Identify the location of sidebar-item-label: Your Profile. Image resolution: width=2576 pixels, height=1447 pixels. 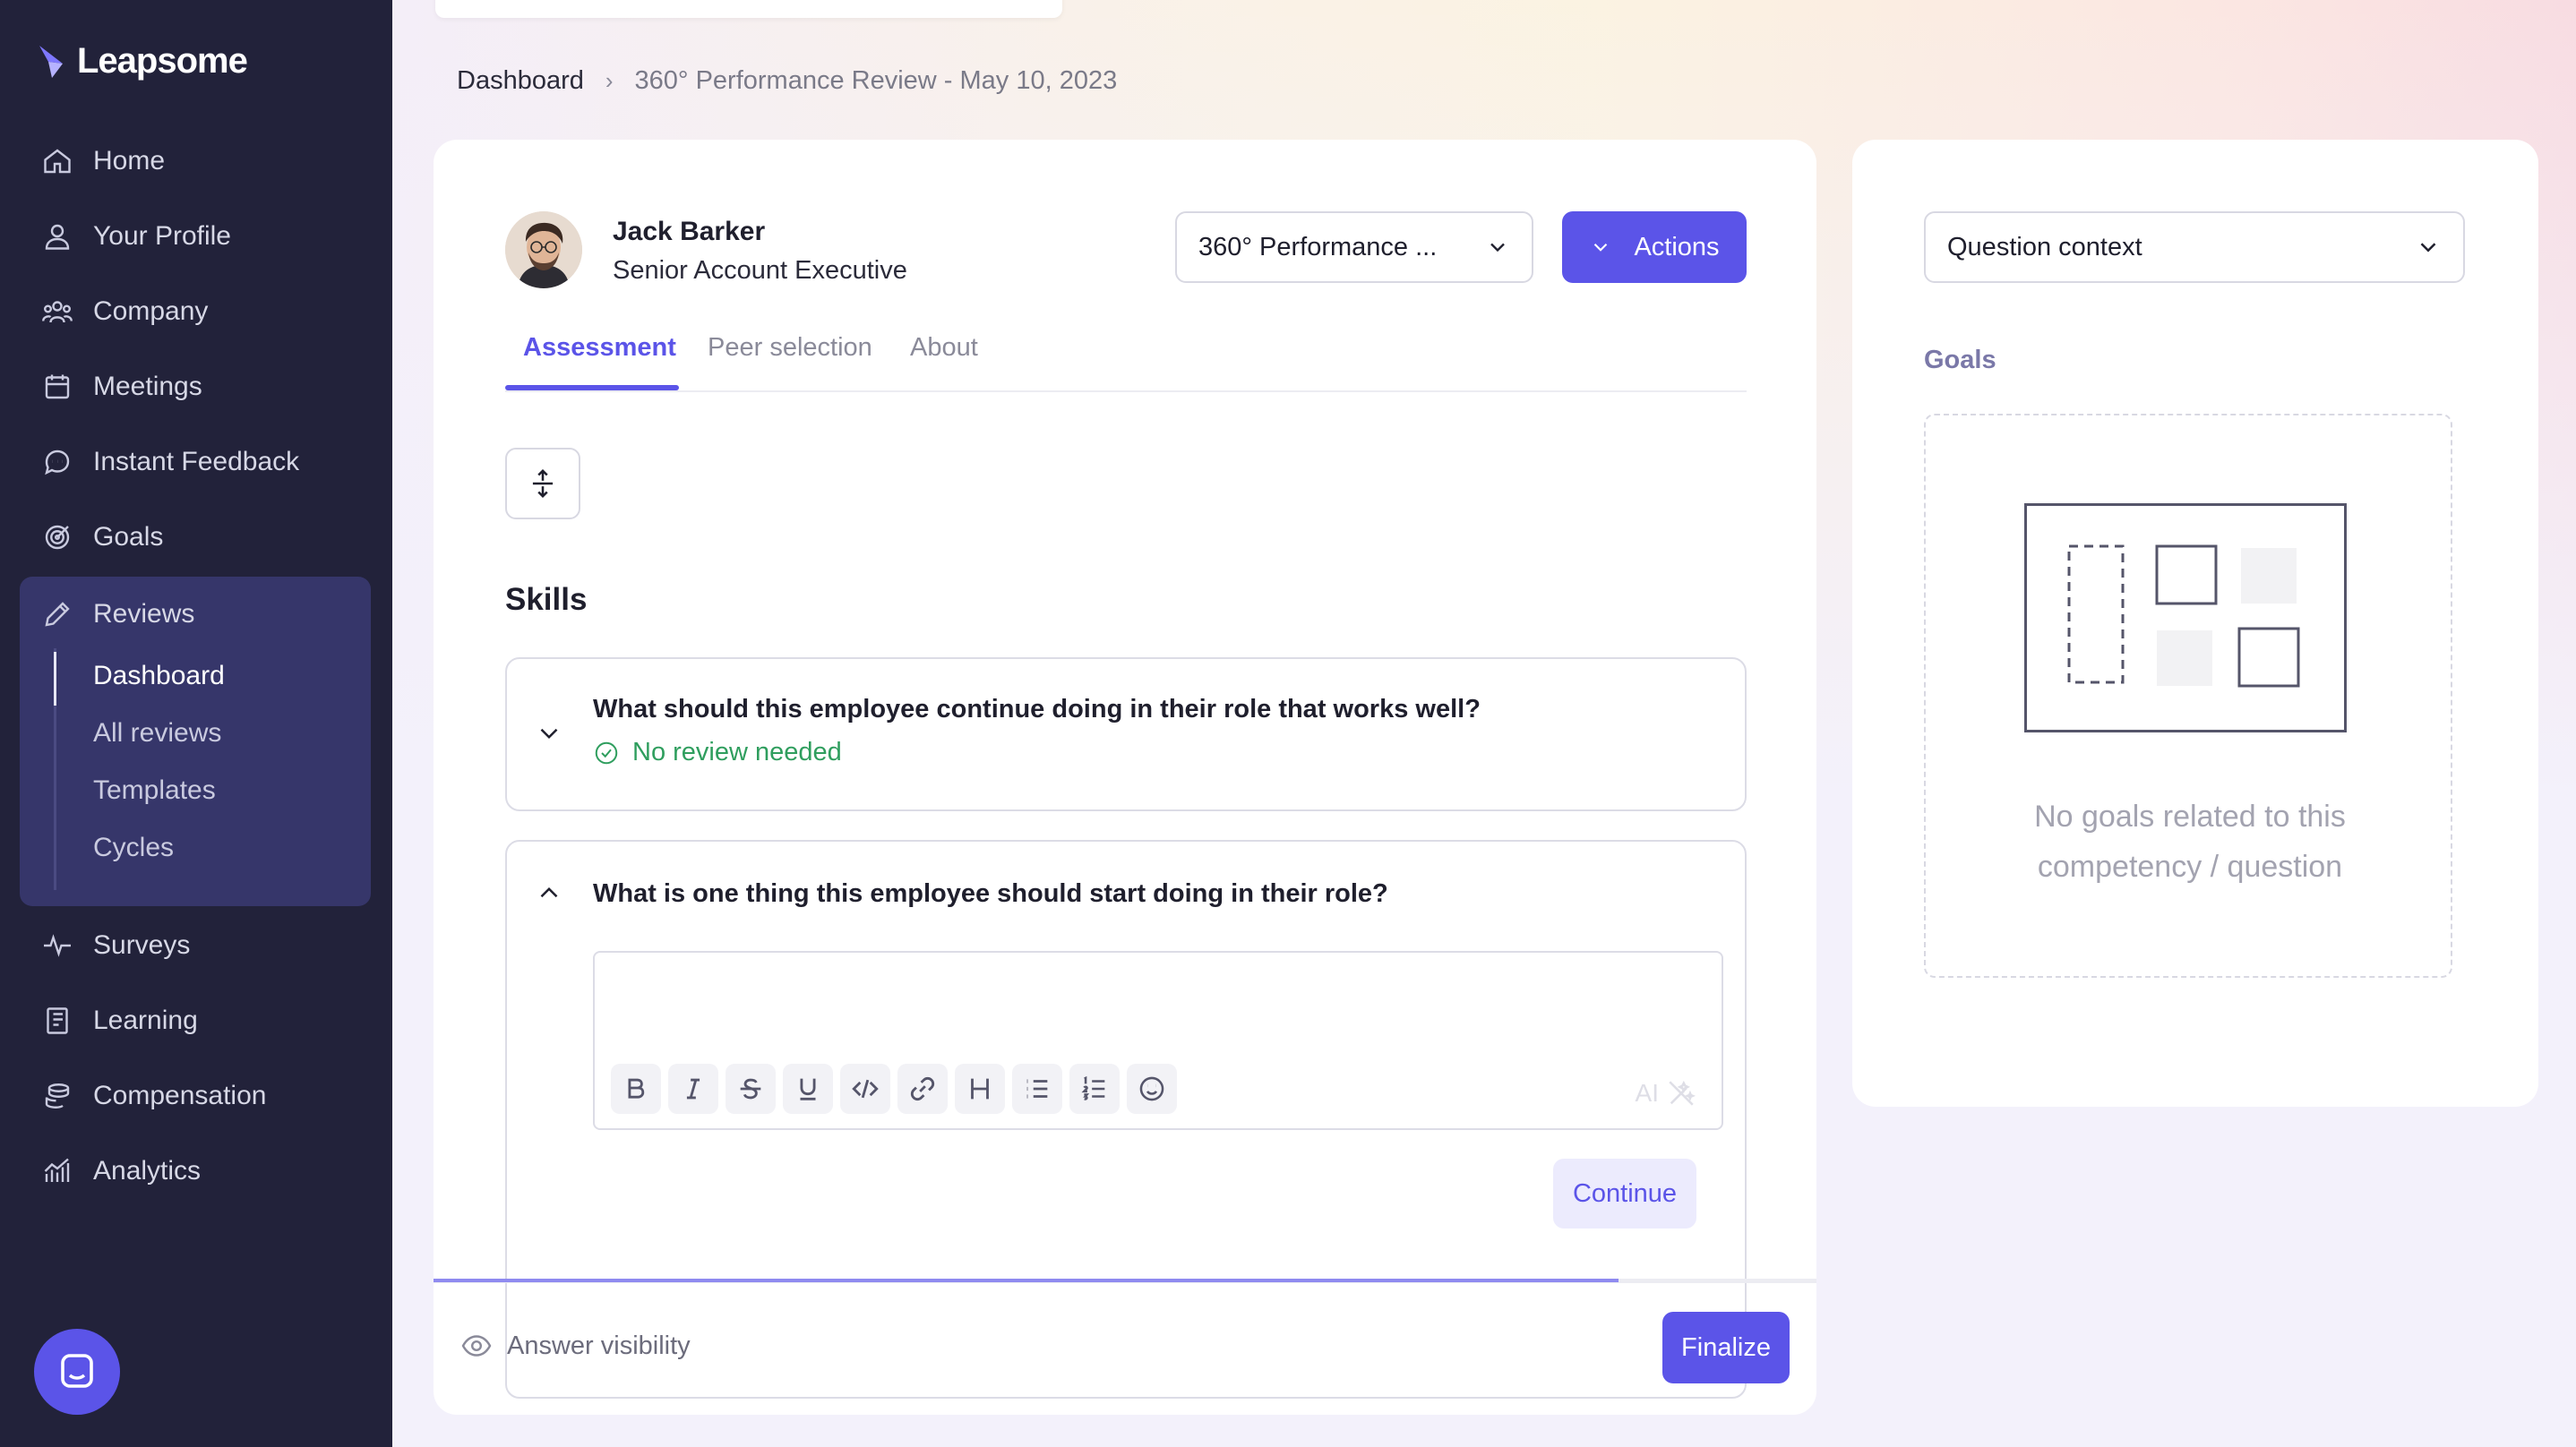
(162, 236).